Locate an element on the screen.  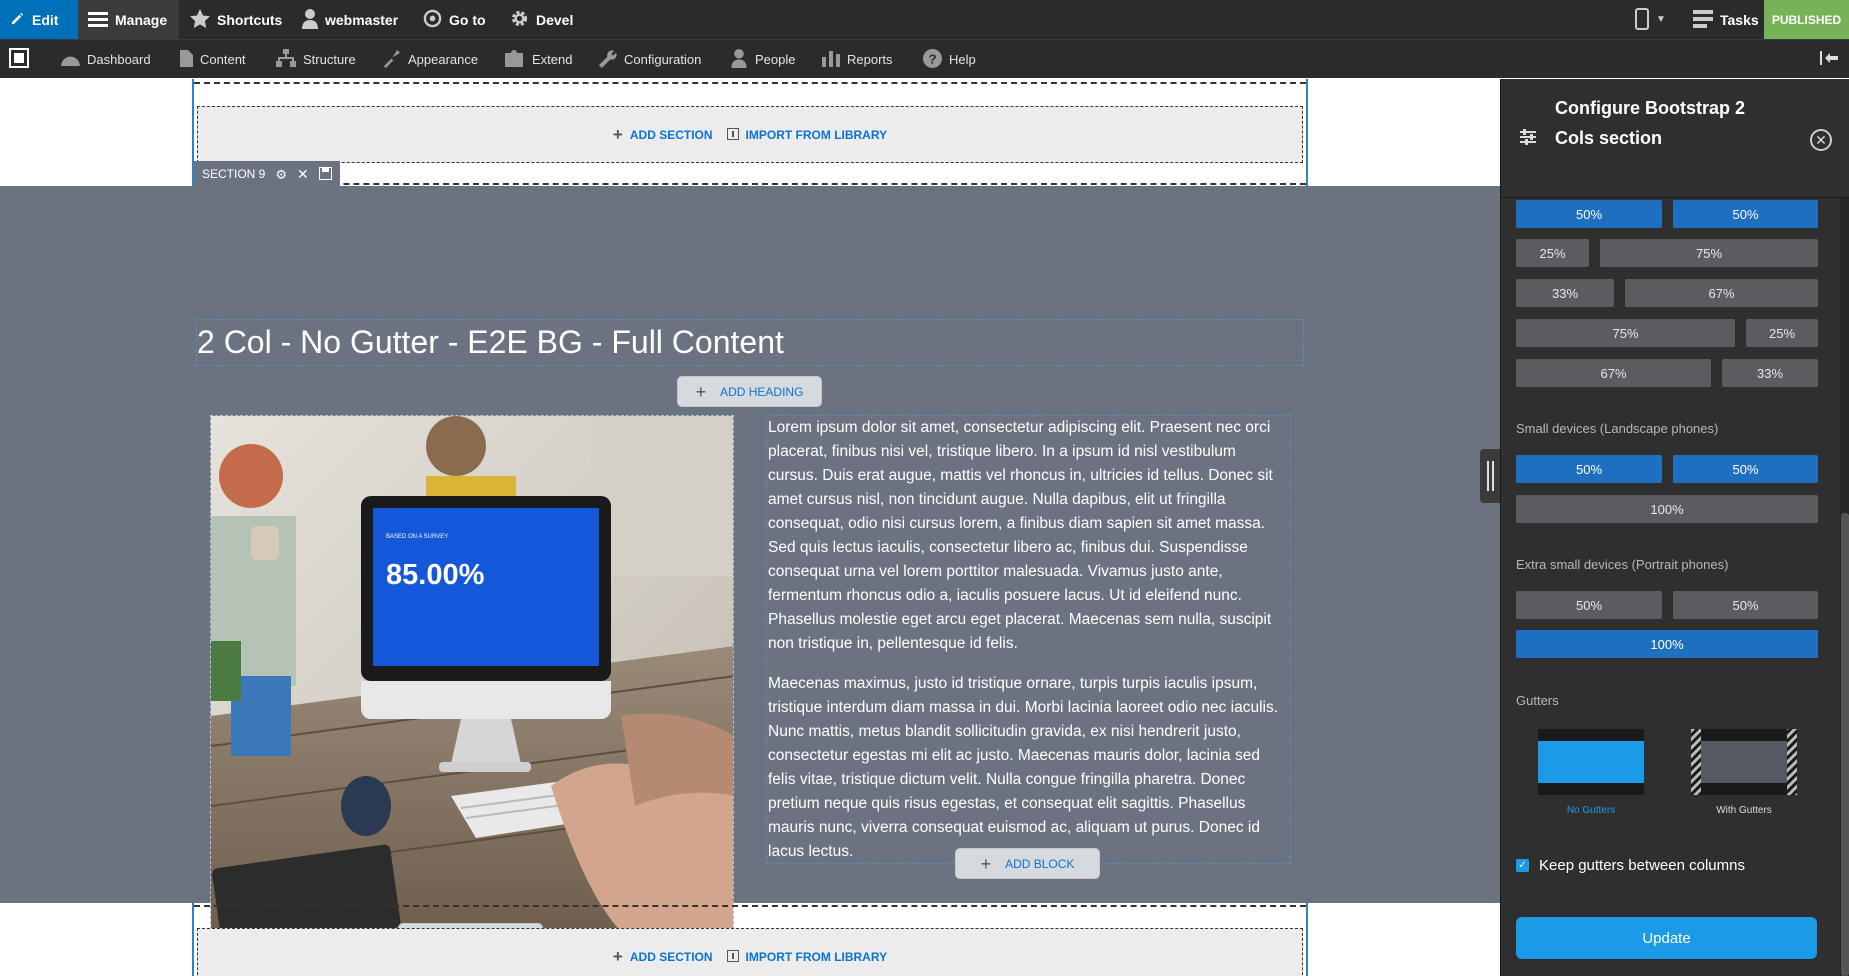
add-heading-button: + ADD HEADING is located at coordinates (749, 391).